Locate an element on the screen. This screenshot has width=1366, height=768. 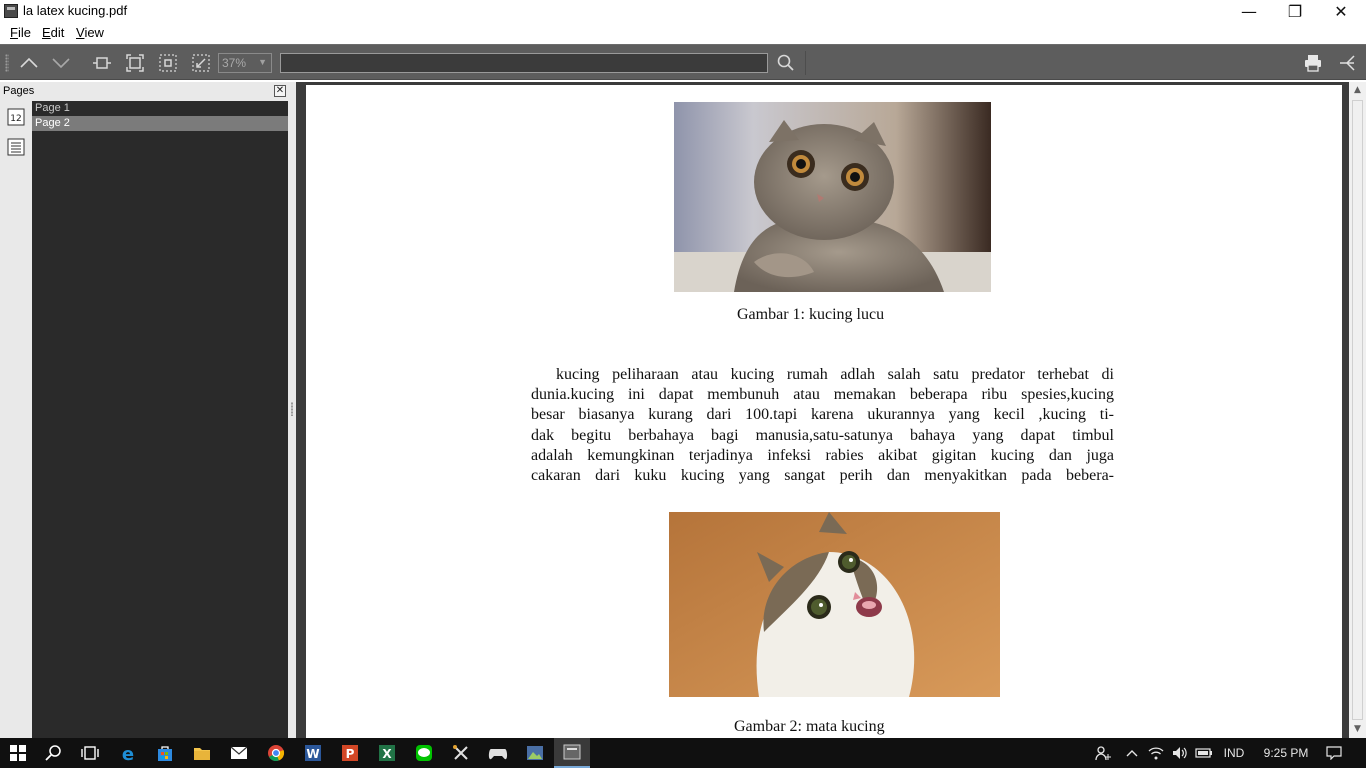
toolbar-grip is located at coordinates (7, 63).